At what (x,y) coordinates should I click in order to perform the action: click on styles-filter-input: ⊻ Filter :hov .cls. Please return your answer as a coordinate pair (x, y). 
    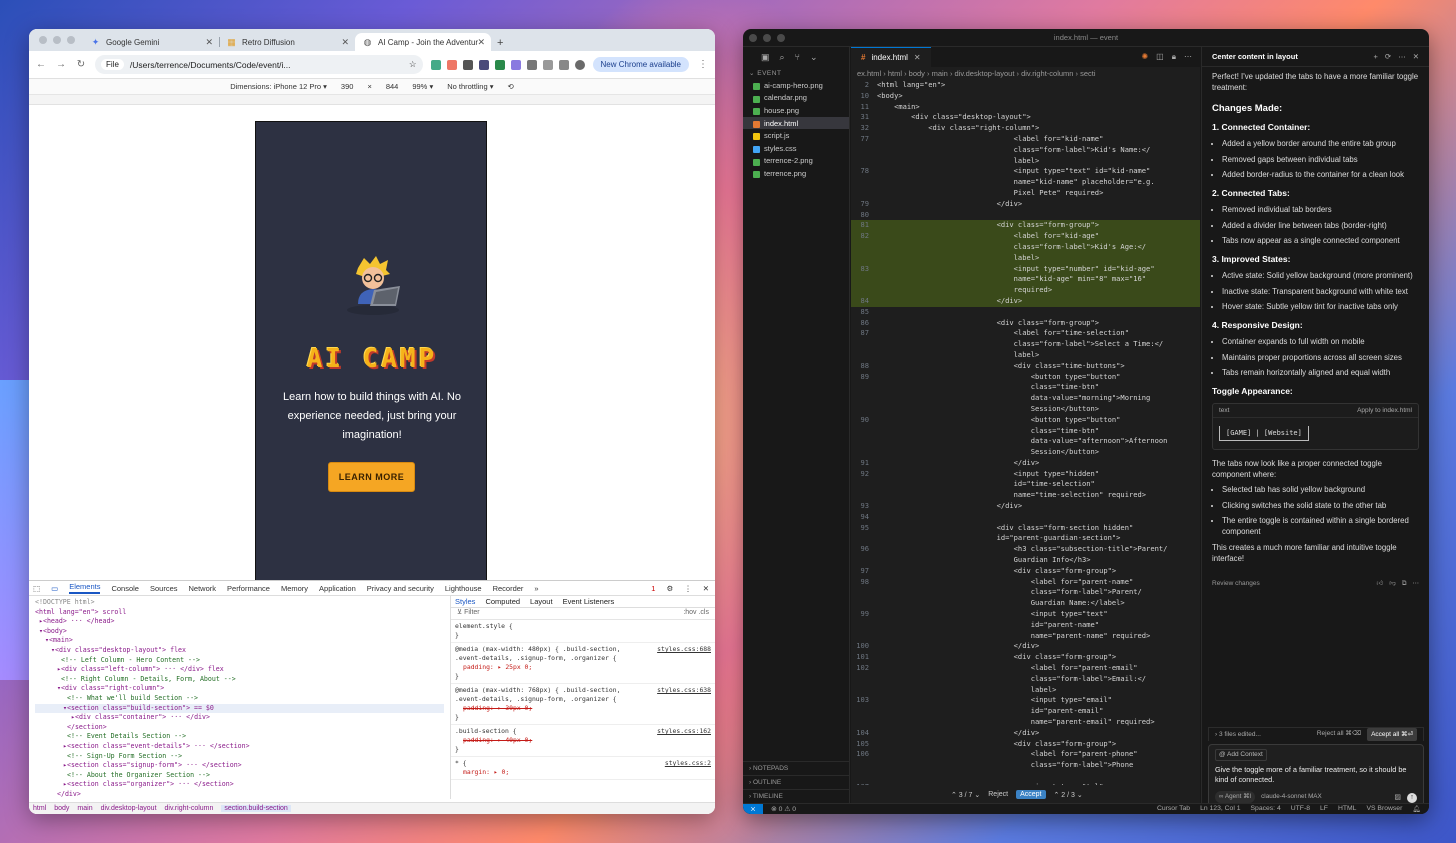
    Looking at the image, I should click on (583, 614).